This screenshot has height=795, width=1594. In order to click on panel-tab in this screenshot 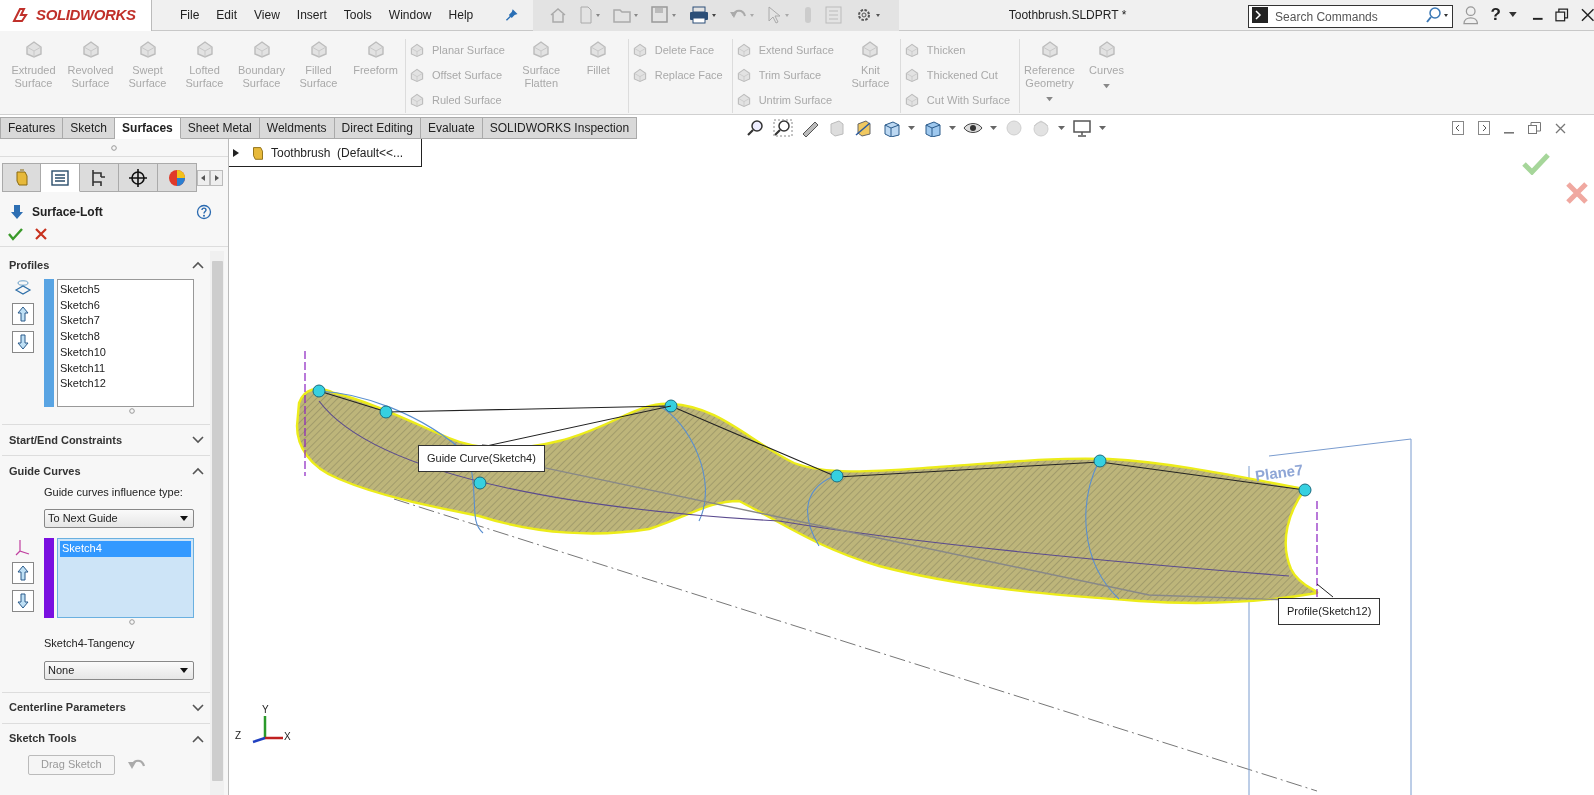, I will do `click(138, 177)`.